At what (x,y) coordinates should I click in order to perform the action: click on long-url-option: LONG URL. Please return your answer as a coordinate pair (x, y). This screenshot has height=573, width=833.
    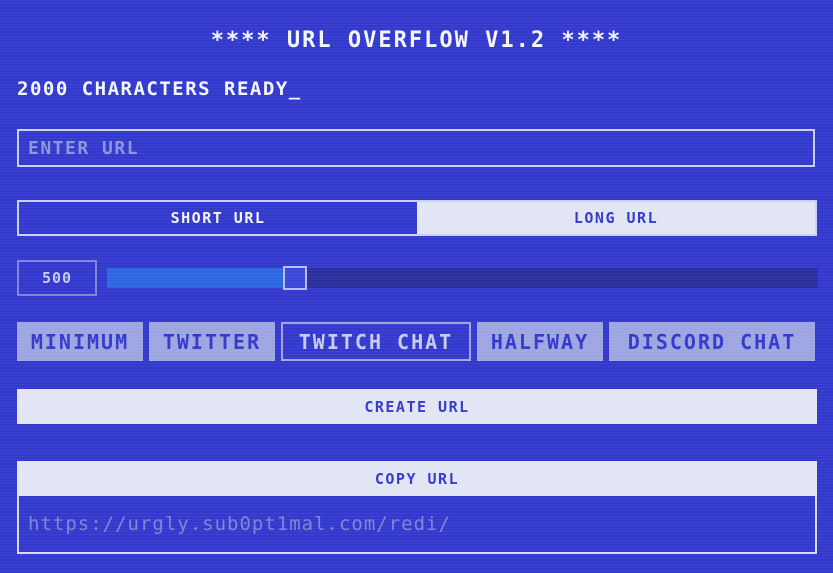
    Looking at the image, I should click on (616, 218).